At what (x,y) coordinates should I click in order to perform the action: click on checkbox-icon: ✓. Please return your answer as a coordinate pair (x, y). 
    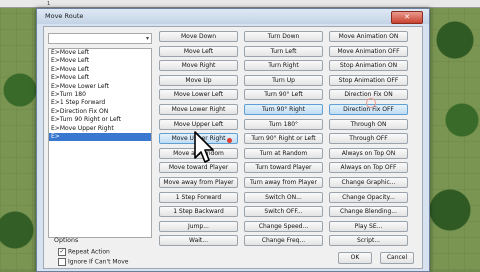
    Looking at the image, I should click on (62, 252).